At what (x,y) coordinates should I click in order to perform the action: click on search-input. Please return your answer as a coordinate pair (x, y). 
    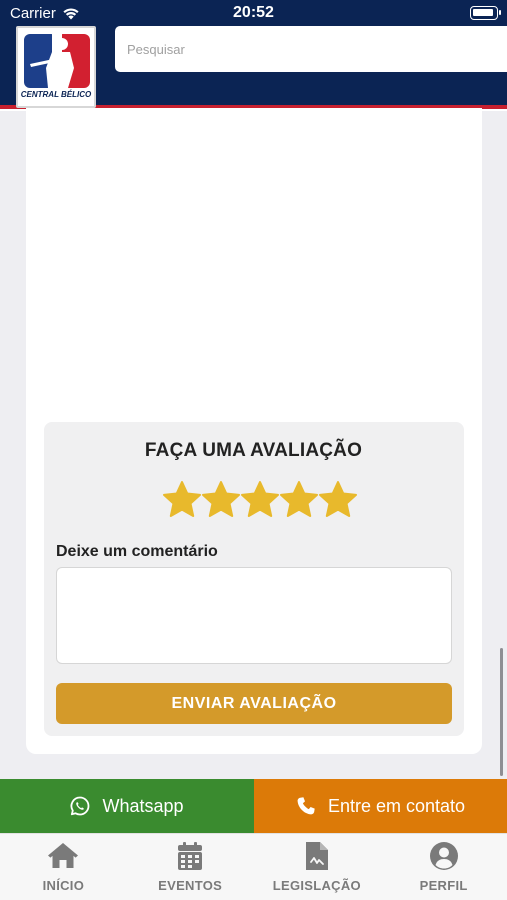
    Looking at the image, I should click on (311, 49).